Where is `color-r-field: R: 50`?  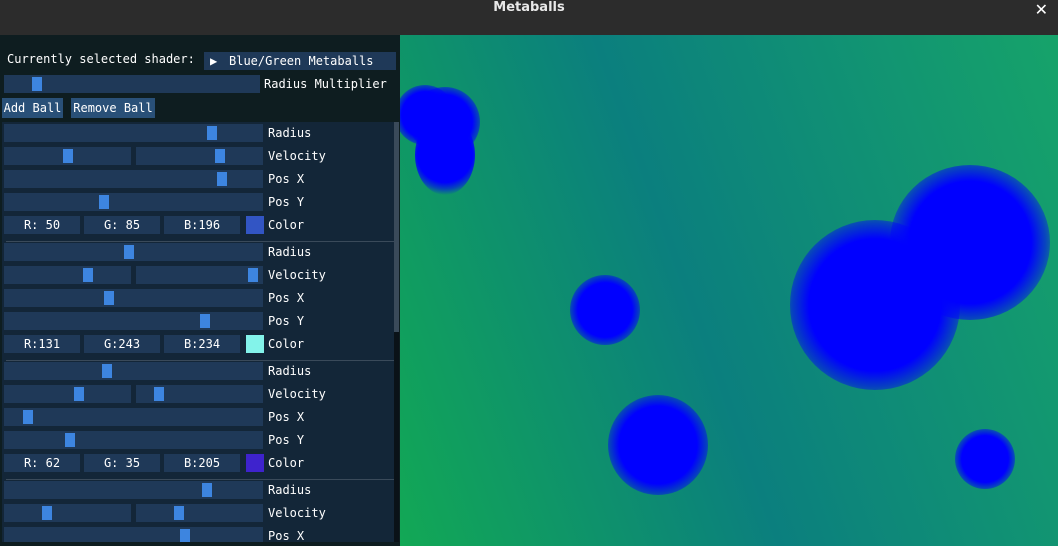 color-r-field: R: 50 is located at coordinates (42, 225).